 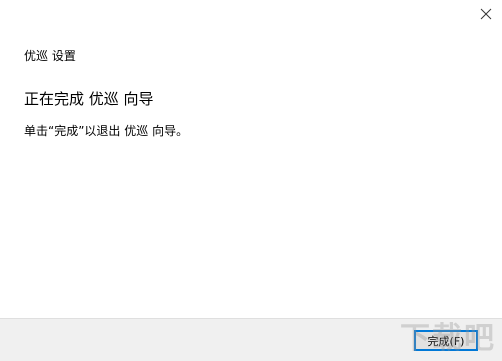 What do you see at coordinates (446, 340) in the screenshot?
I see `finish-button: 完成(F)` at bounding box center [446, 340].